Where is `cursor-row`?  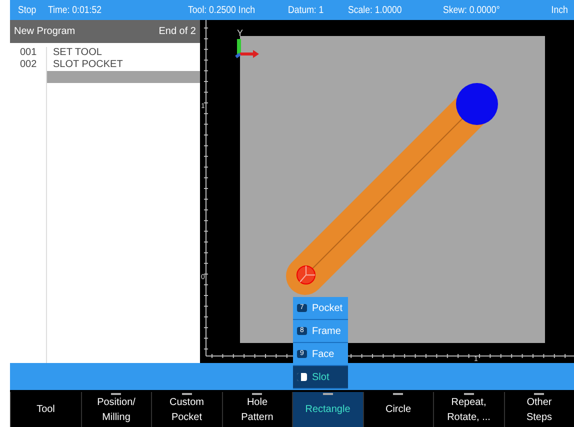
cursor-row is located at coordinates (123, 77).